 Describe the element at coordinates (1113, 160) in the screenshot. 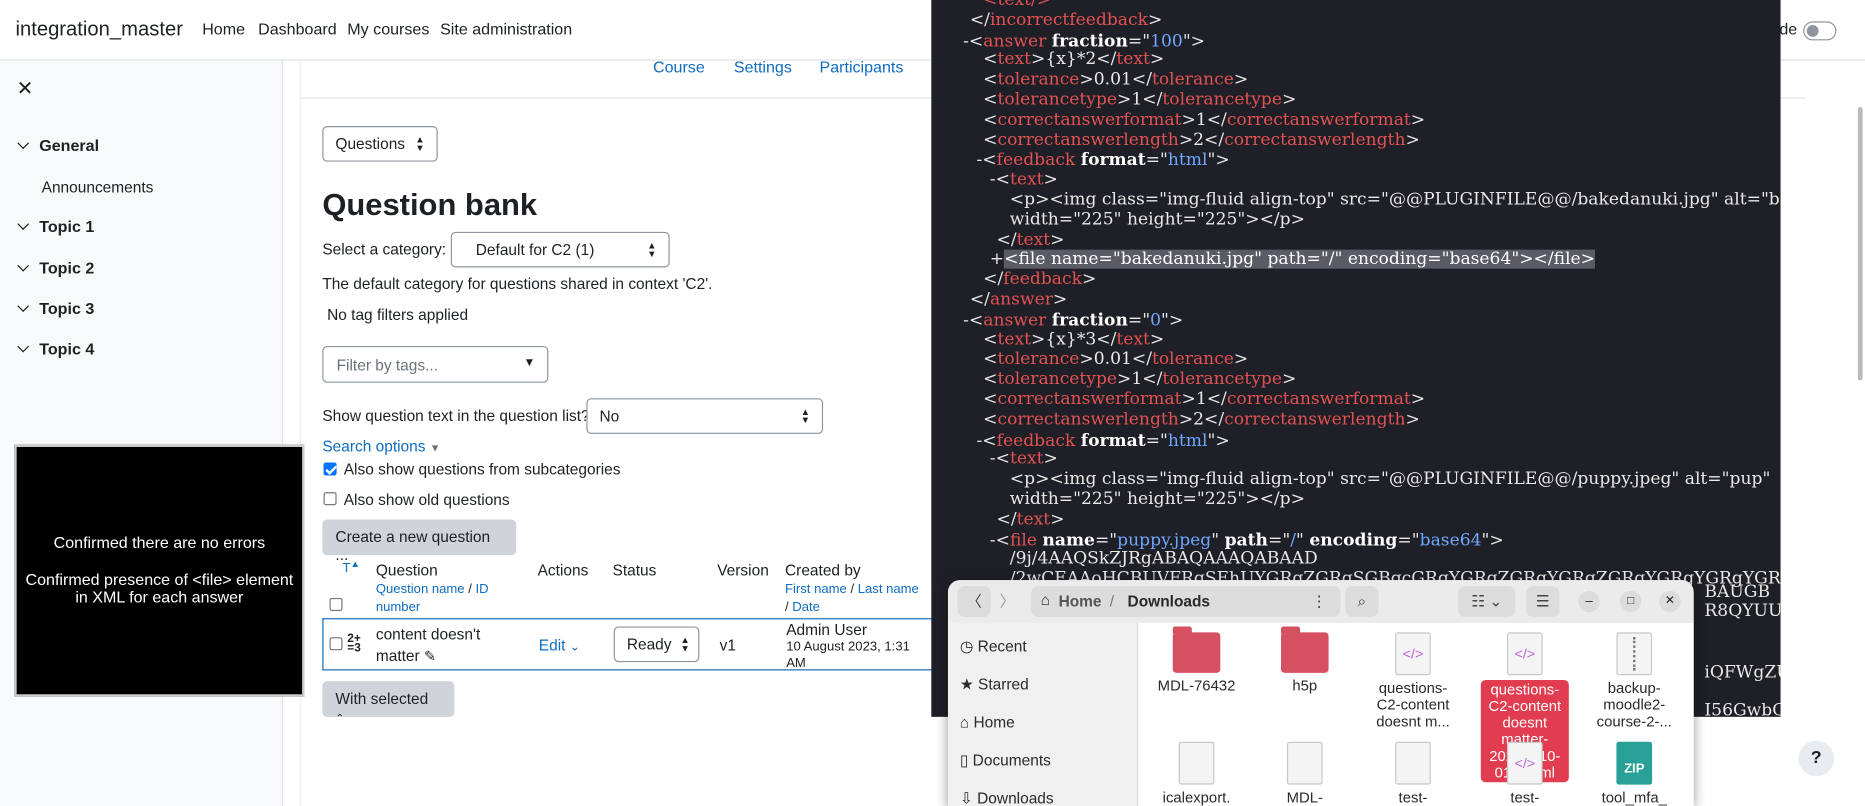

I see `xml-token: format` at that location.